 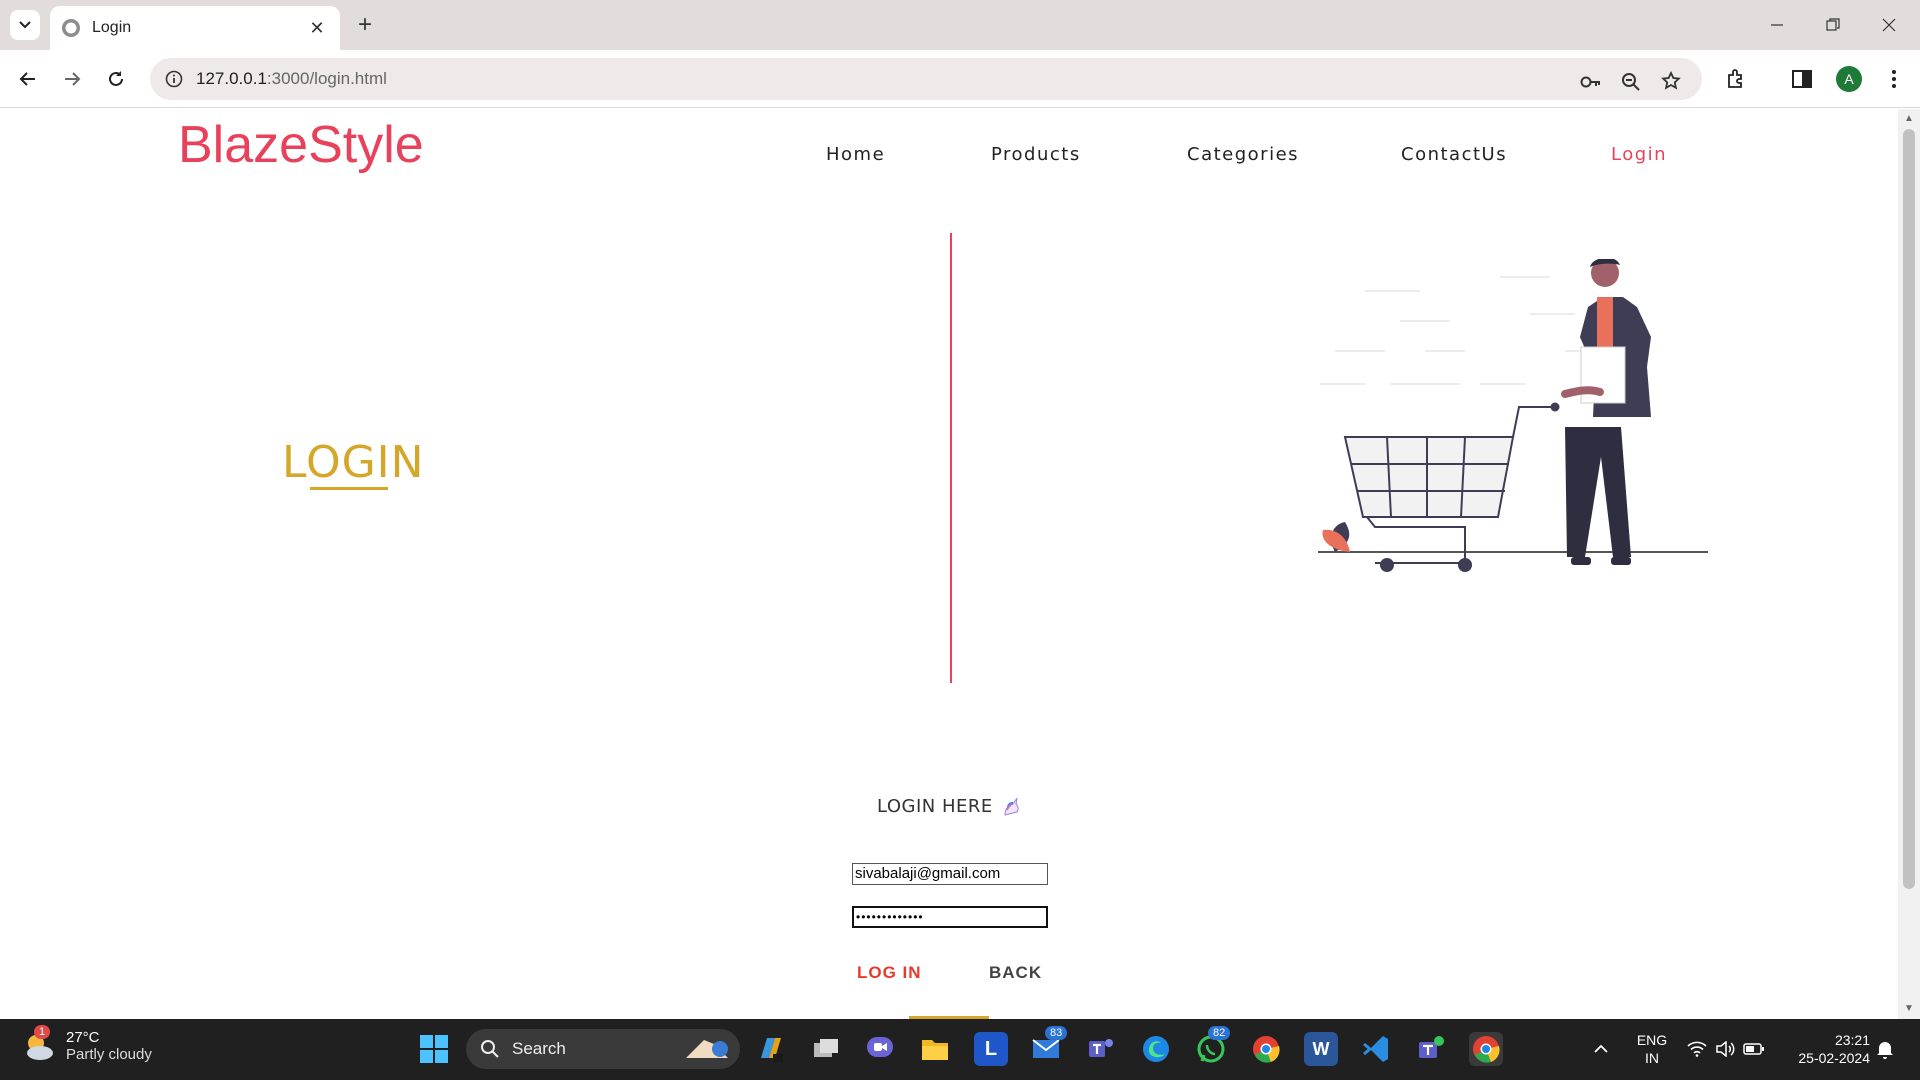 What do you see at coordinates (1376, 1049) in the screenshot?
I see `vscode-app-icon` at bounding box center [1376, 1049].